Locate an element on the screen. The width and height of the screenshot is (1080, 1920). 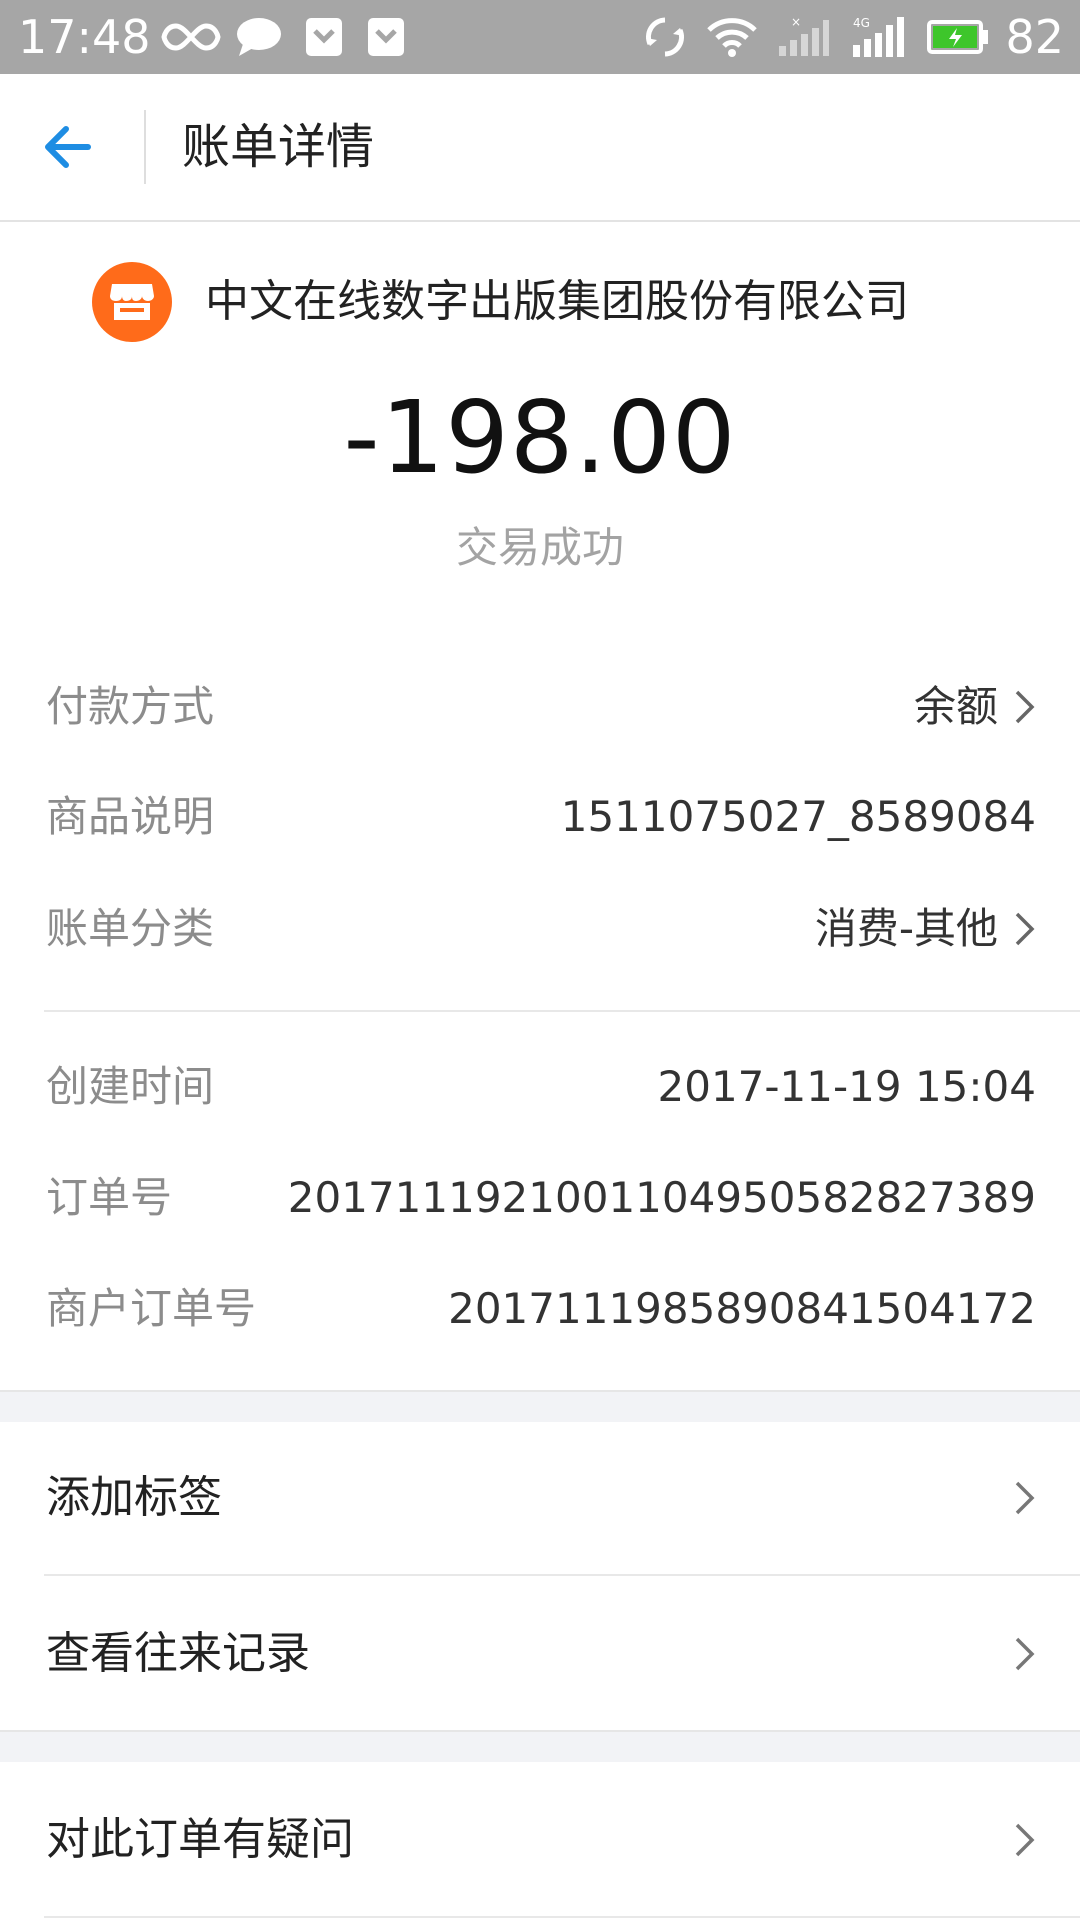
action-label: 对此订单有疑问 is located at coordinates (200, 1839).